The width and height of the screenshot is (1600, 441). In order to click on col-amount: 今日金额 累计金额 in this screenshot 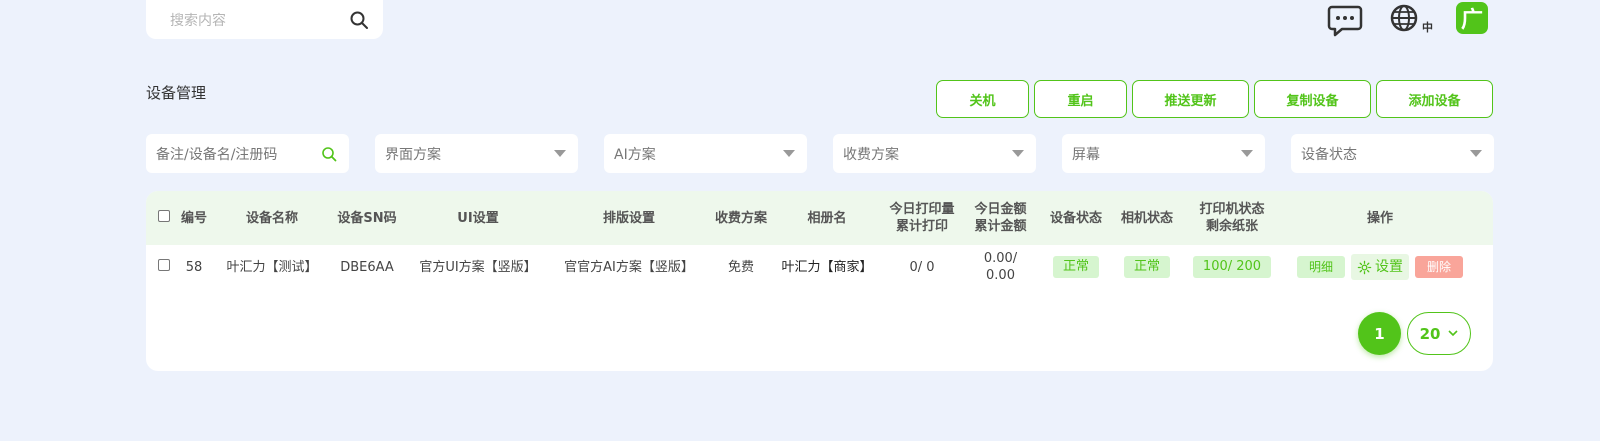, I will do `click(1000, 218)`.